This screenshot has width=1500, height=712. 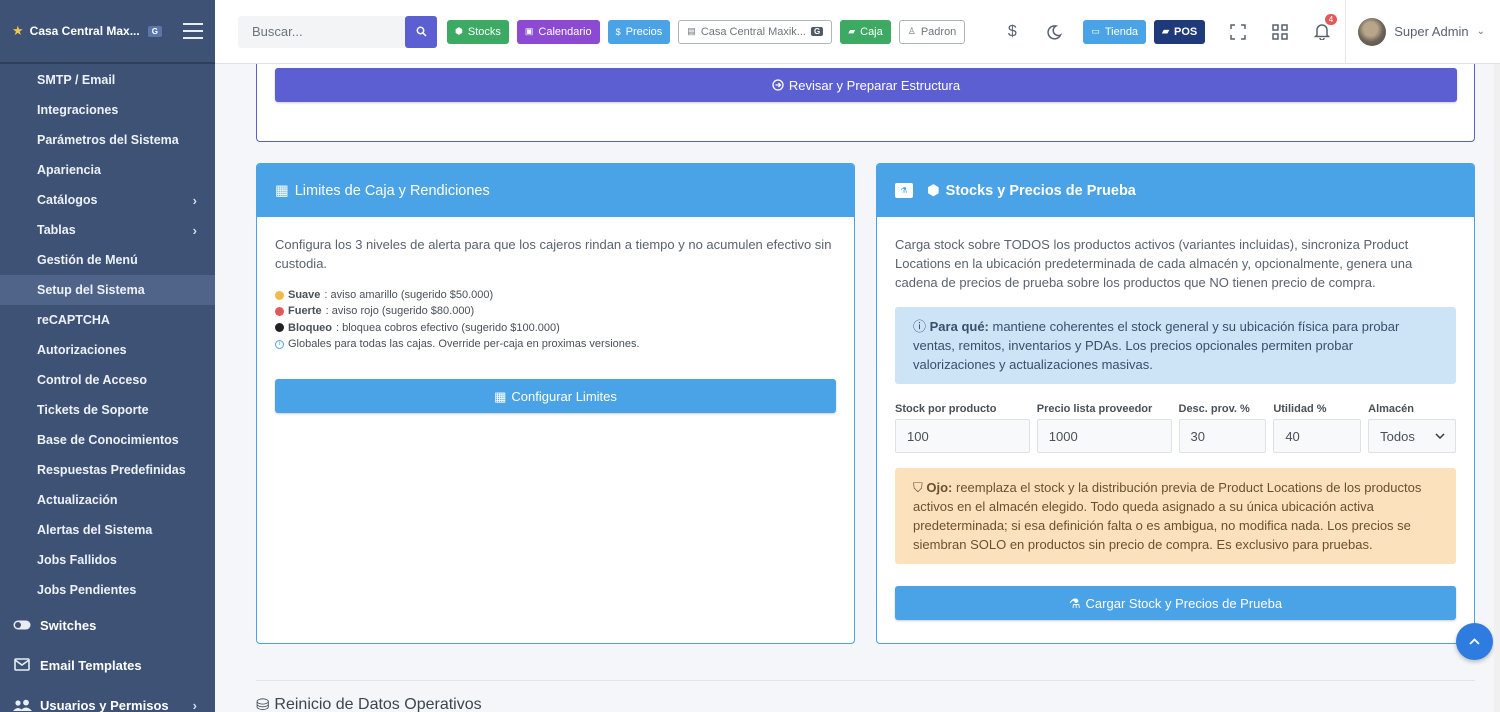 What do you see at coordinates (755, 31) in the screenshot?
I see `casa-selector-button: ▤ Casa Central Maxik... G` at bounding box center [755, 31].